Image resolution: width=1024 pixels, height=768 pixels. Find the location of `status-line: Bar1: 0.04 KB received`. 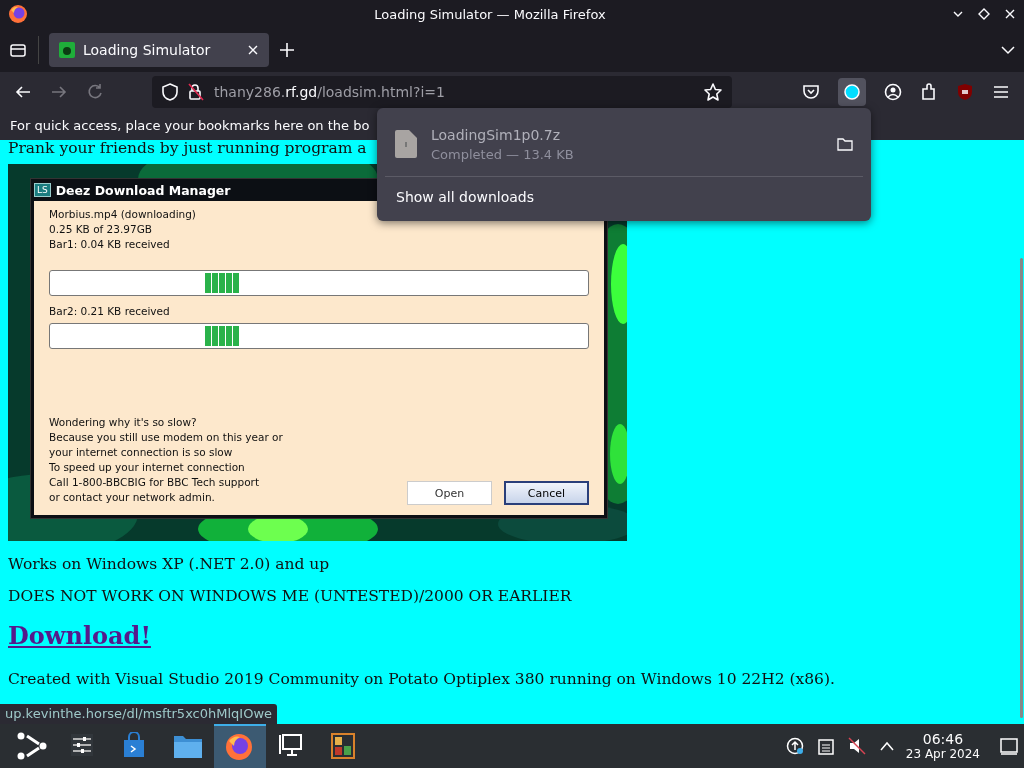

status-line: Bar1: 0.04 KB received is located at coordinates (110, 244).